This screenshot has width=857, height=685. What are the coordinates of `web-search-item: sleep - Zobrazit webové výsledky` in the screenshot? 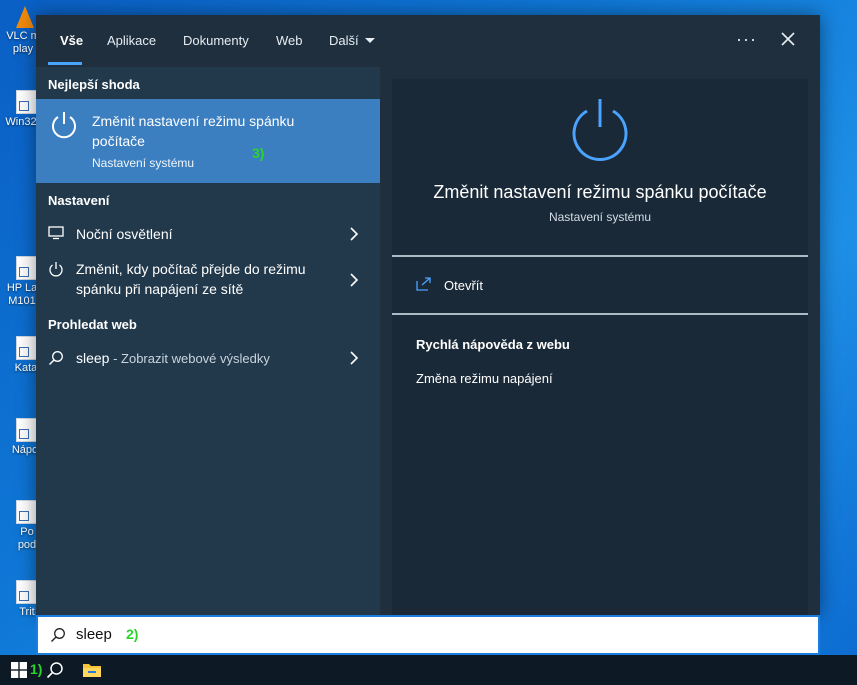 It's located at (208, 362).